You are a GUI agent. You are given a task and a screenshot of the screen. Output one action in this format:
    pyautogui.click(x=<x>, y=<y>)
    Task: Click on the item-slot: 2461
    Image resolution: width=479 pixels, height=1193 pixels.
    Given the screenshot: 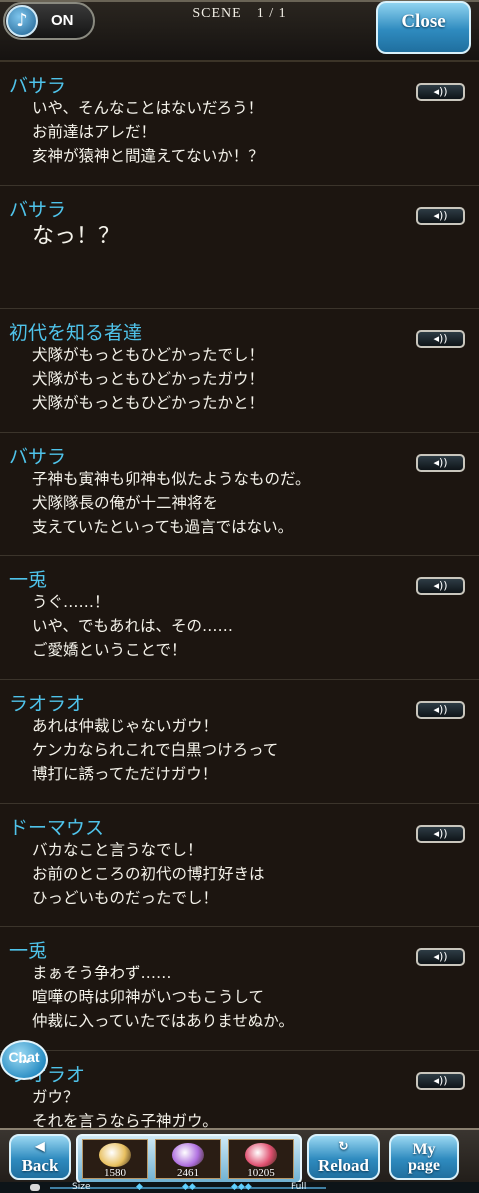 What is the action you would take?
    pyautogui.click(x=188, y=1159)
    